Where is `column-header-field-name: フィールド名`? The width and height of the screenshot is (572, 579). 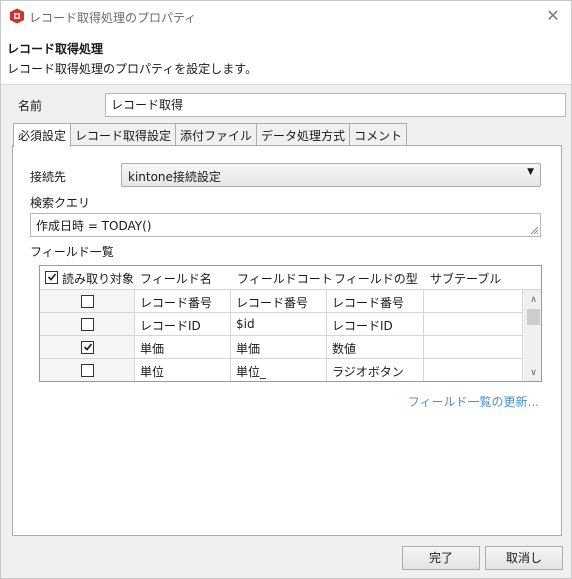 column-header-field-name: フィールド名 is located at coordinates (176, 279).